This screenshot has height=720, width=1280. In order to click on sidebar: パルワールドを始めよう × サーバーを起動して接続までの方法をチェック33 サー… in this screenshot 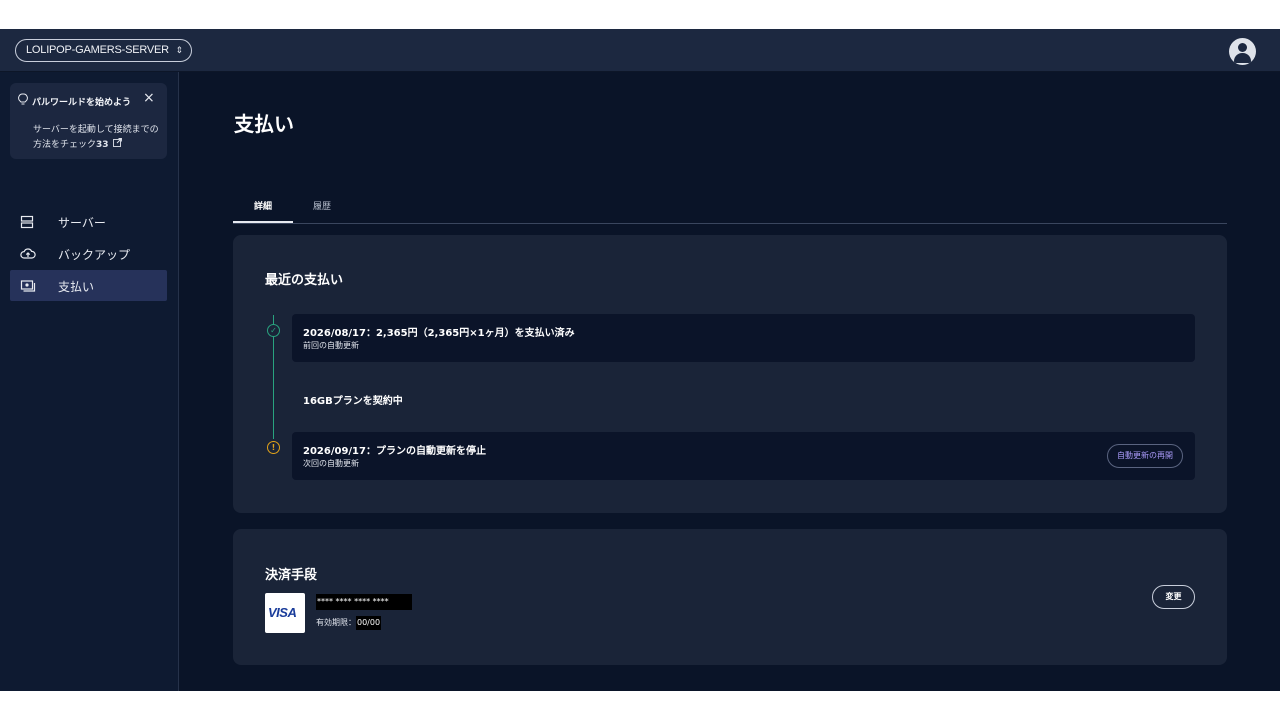, I will do `click(89, 381)`.